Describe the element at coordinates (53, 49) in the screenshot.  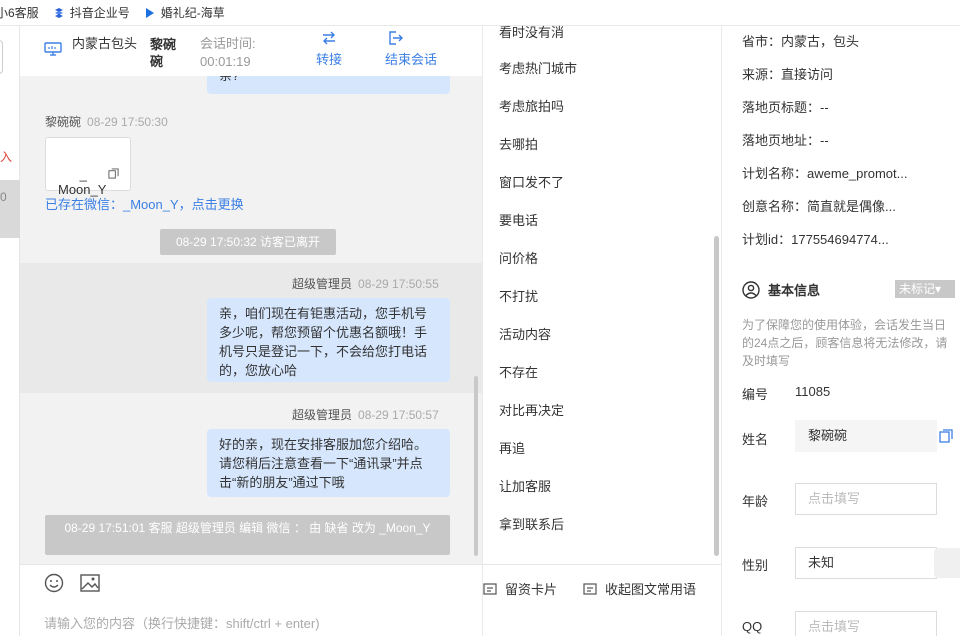
I see `monitor-icon` at that location.